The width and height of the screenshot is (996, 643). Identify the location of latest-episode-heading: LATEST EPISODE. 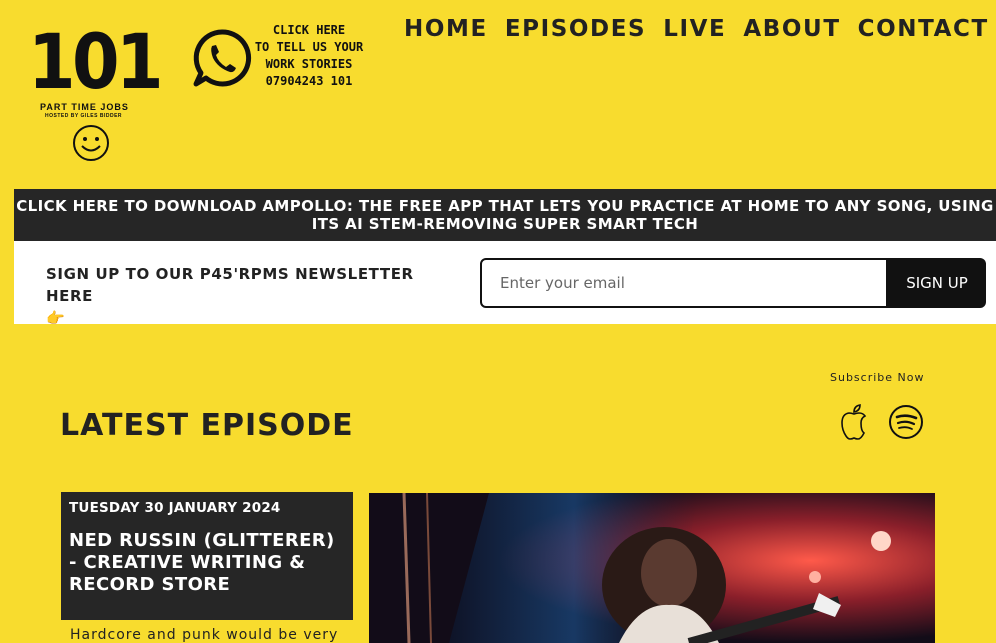
(207, 425).